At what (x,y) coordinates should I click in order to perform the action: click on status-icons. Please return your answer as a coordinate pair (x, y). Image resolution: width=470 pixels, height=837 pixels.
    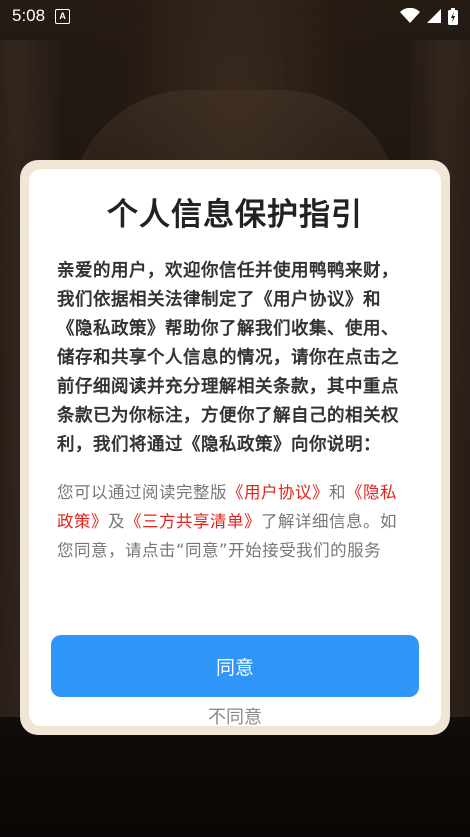
    Looking at the image, I should click on (429, 16).